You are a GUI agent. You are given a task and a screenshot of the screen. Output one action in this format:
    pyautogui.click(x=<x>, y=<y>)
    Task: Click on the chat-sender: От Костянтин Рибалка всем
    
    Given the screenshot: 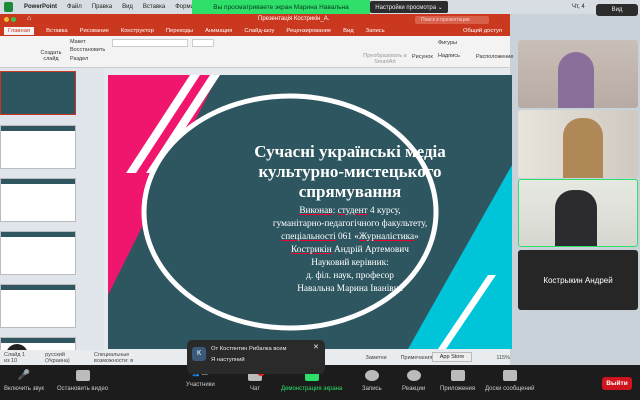 What is the action you would take?
    pyautogui.click(x=249, y=349)
    